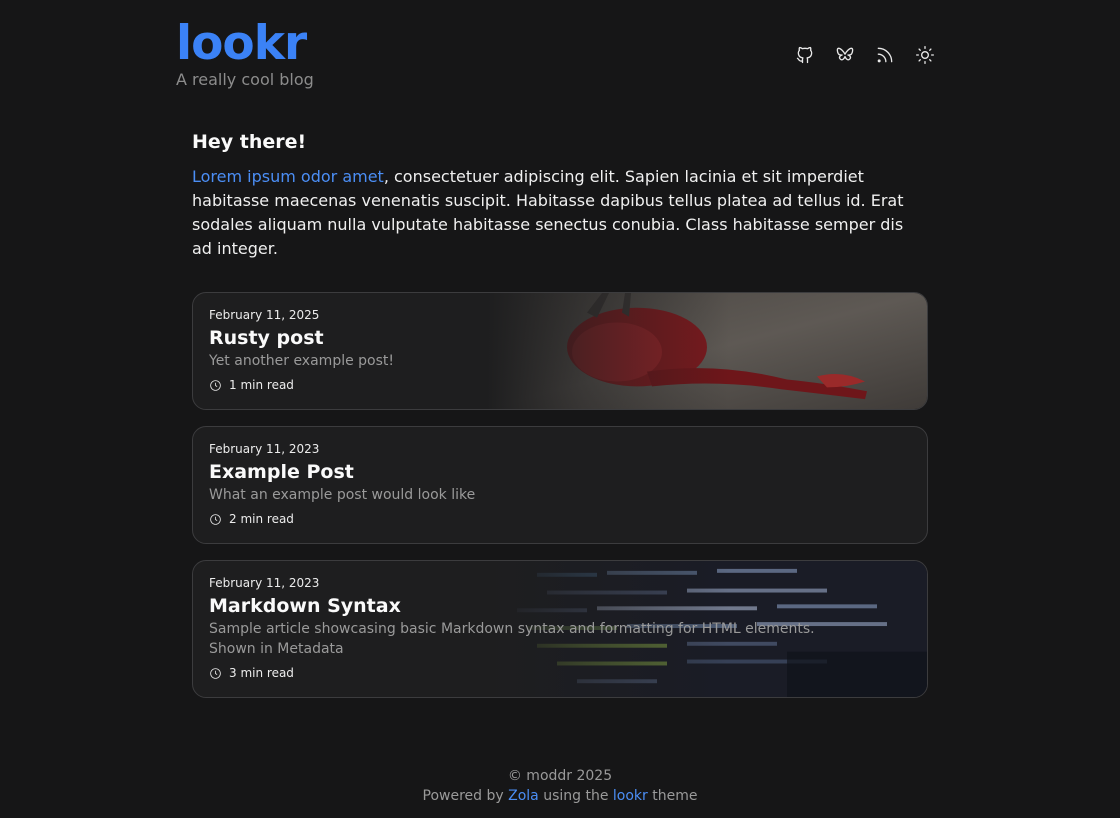  What do you see at coordinates (261, 385) in the screenshot?
I see `read-time: 1 min read` at bounding box center [261, 385].